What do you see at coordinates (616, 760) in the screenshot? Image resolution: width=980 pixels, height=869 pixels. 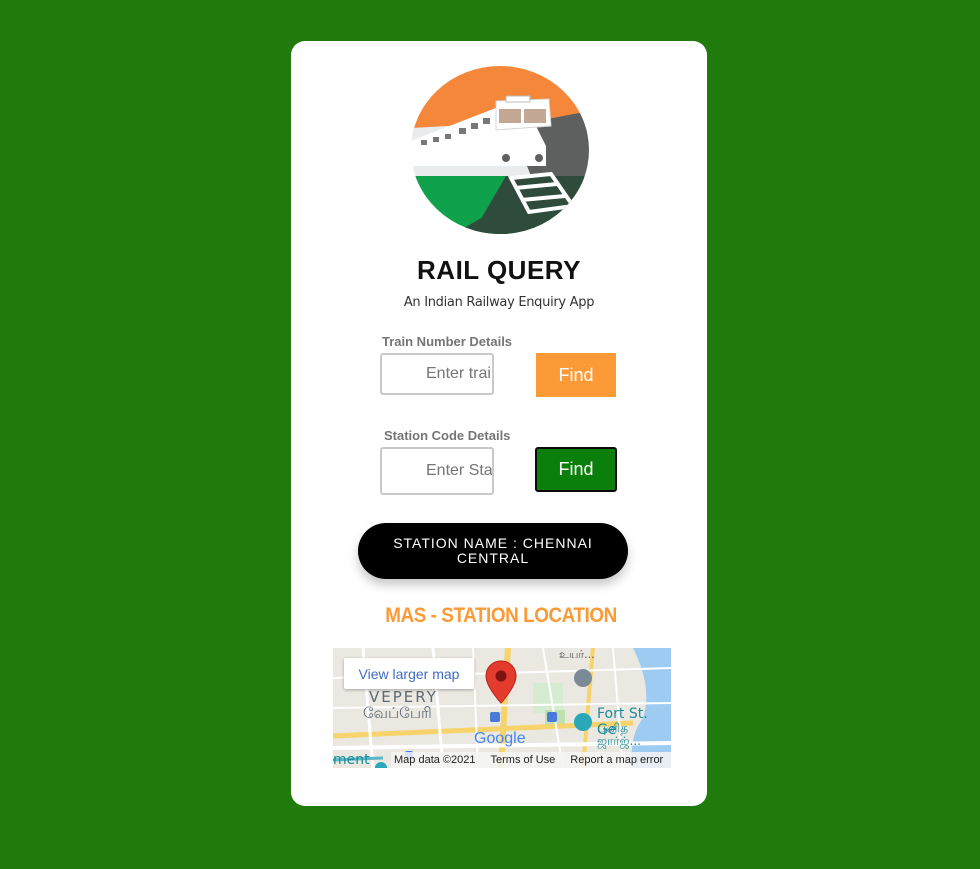 I see `report-map-error-link: Report a map error` at bounding box center [616, 760].